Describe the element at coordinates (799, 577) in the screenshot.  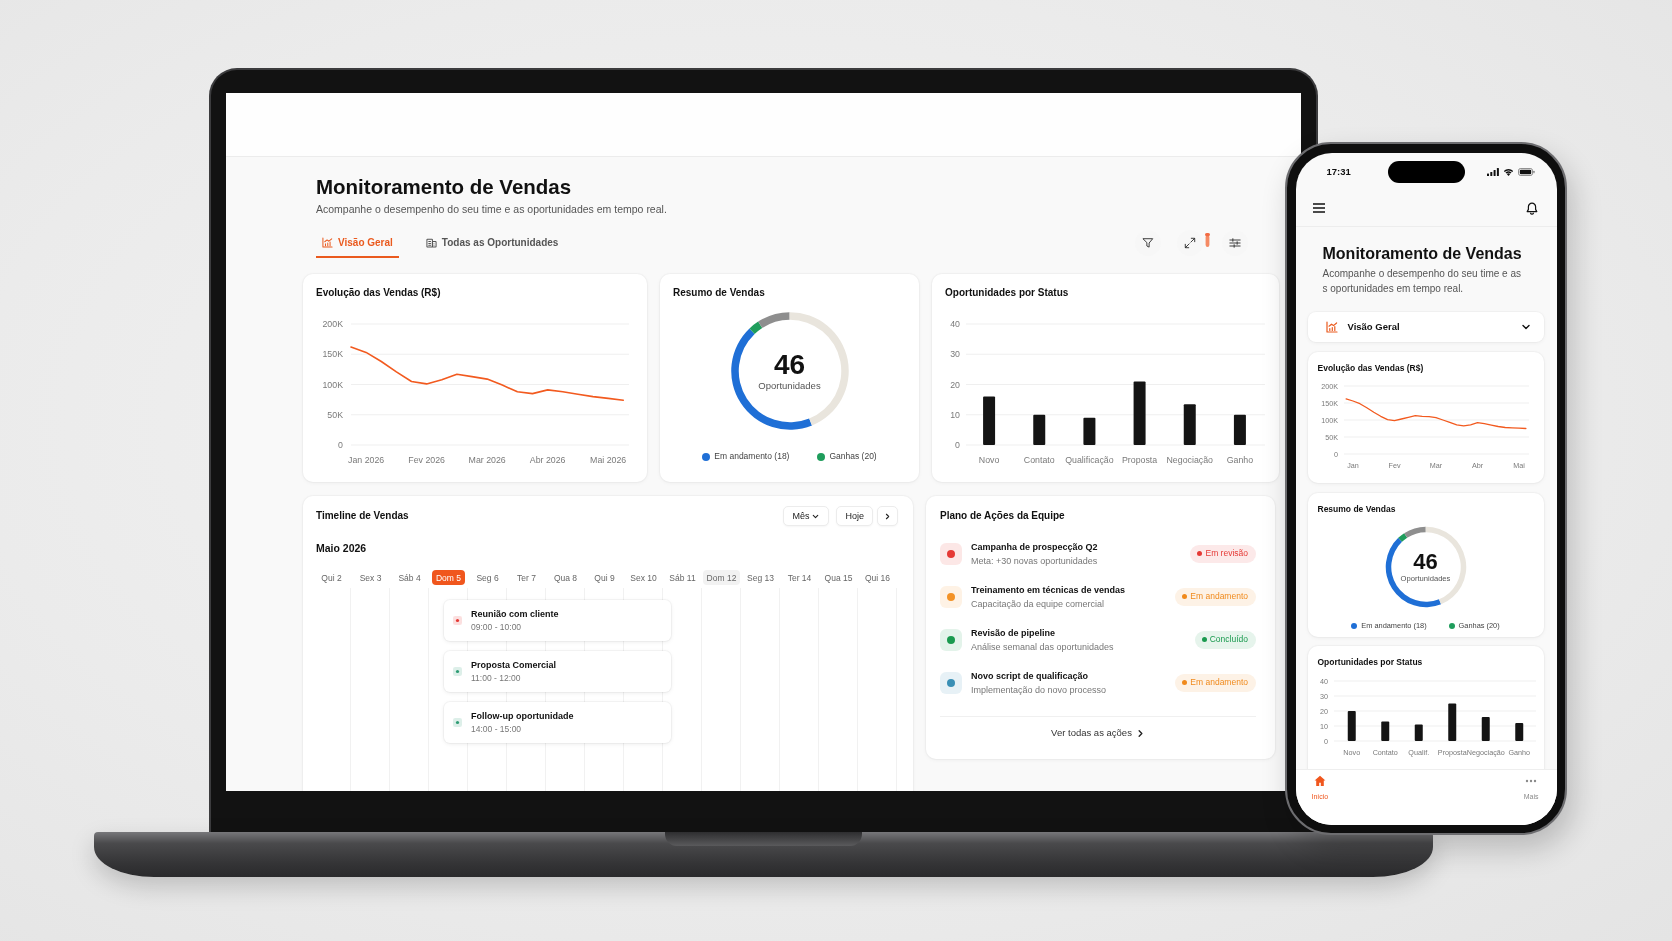
I see `day-tab: Ter 14` at that location.